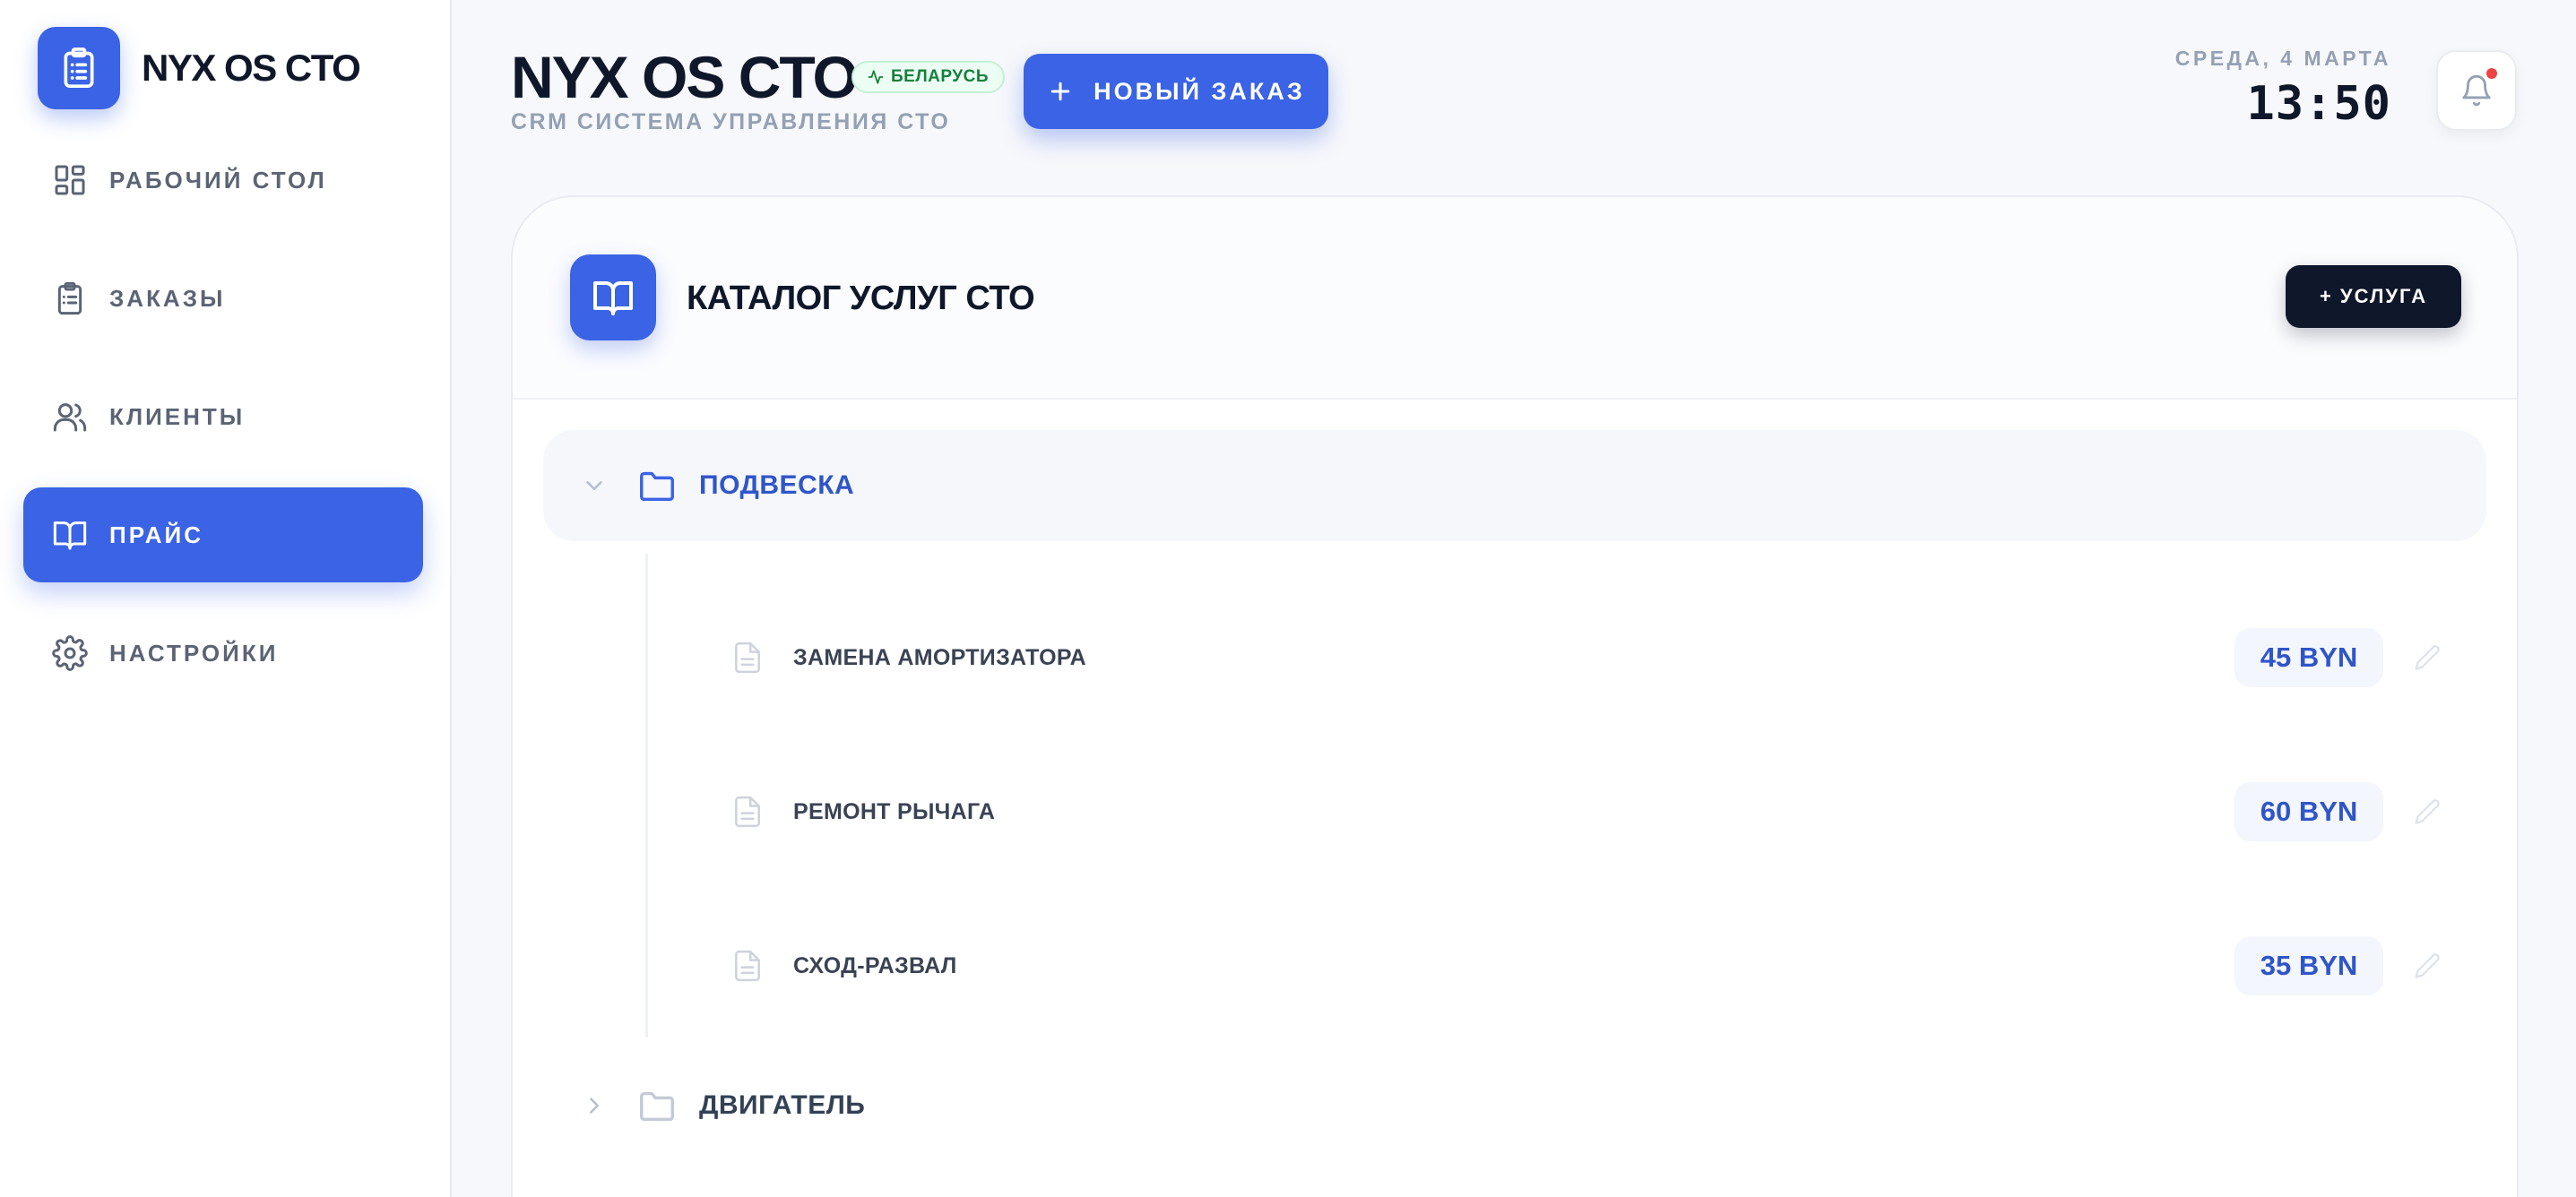  What do you see at coordinates (2282, 58) in the screenshot?
I see `current-date: СРЕДА, 4 МАРТА` at bounding box center [2282, 58].